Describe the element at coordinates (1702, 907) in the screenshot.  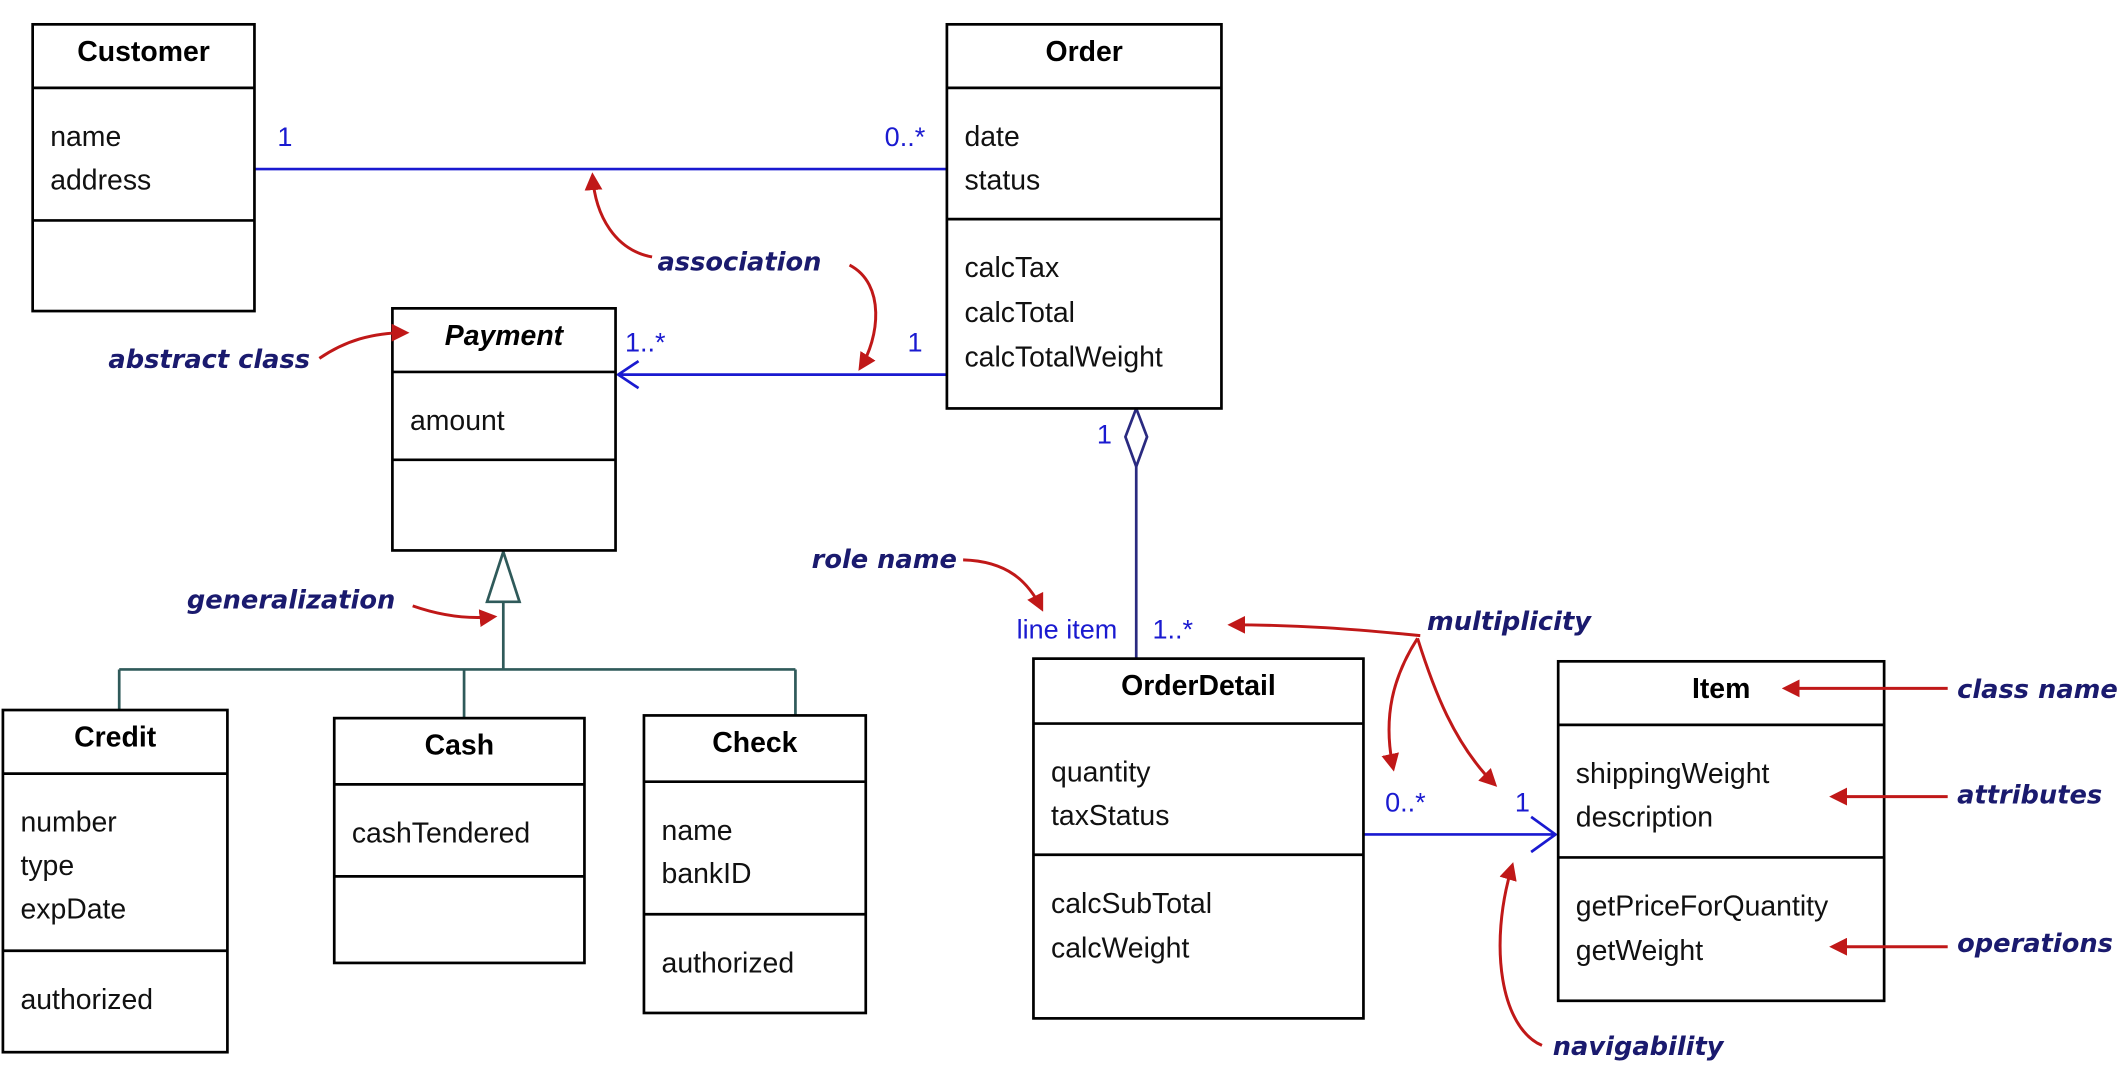
I see `operation: getPriceForQuantity` at that location.